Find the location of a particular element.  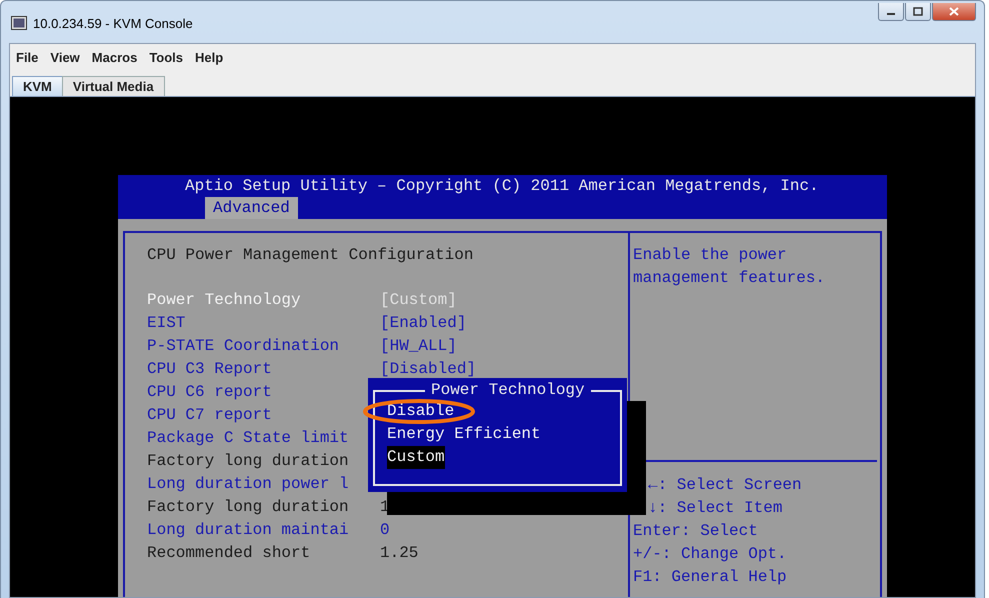

minimize-button is located at coordinates (891, 12).